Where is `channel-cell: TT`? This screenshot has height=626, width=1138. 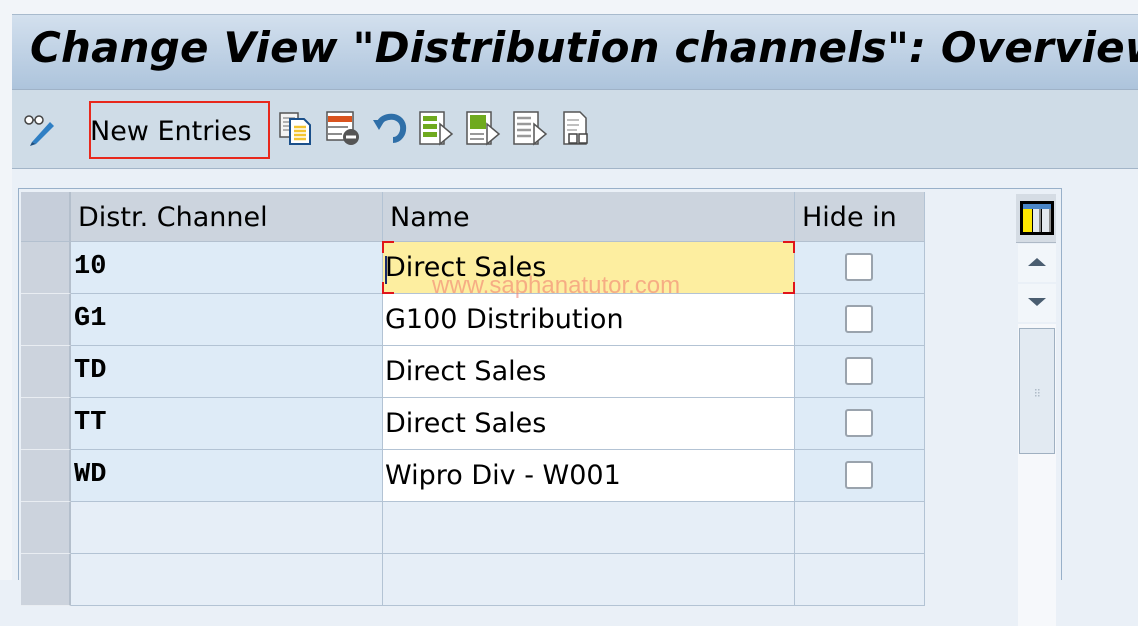
channel-cell: TT is located at coordinates (227, 424).